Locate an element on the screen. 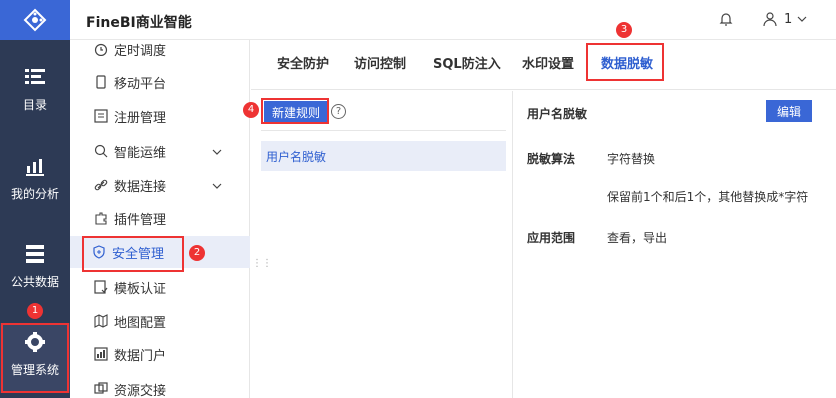  bell-icon is located at coordinates (726, 19).